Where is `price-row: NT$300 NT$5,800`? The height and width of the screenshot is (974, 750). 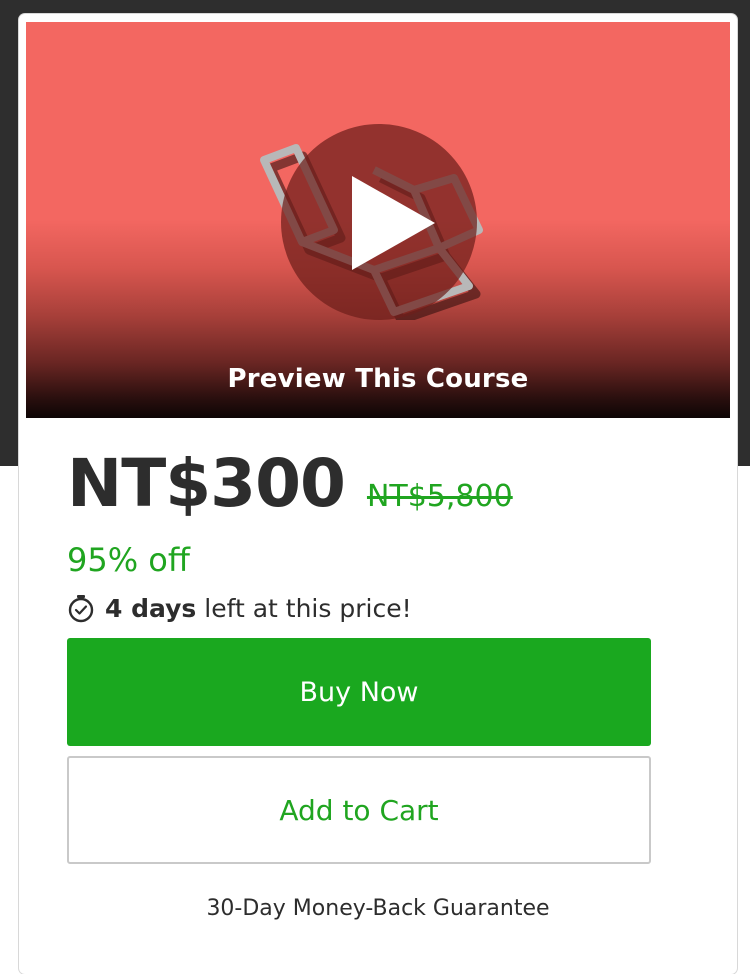 price-row: NT$300 NT$5,800 is located at coordinates (290, 490).